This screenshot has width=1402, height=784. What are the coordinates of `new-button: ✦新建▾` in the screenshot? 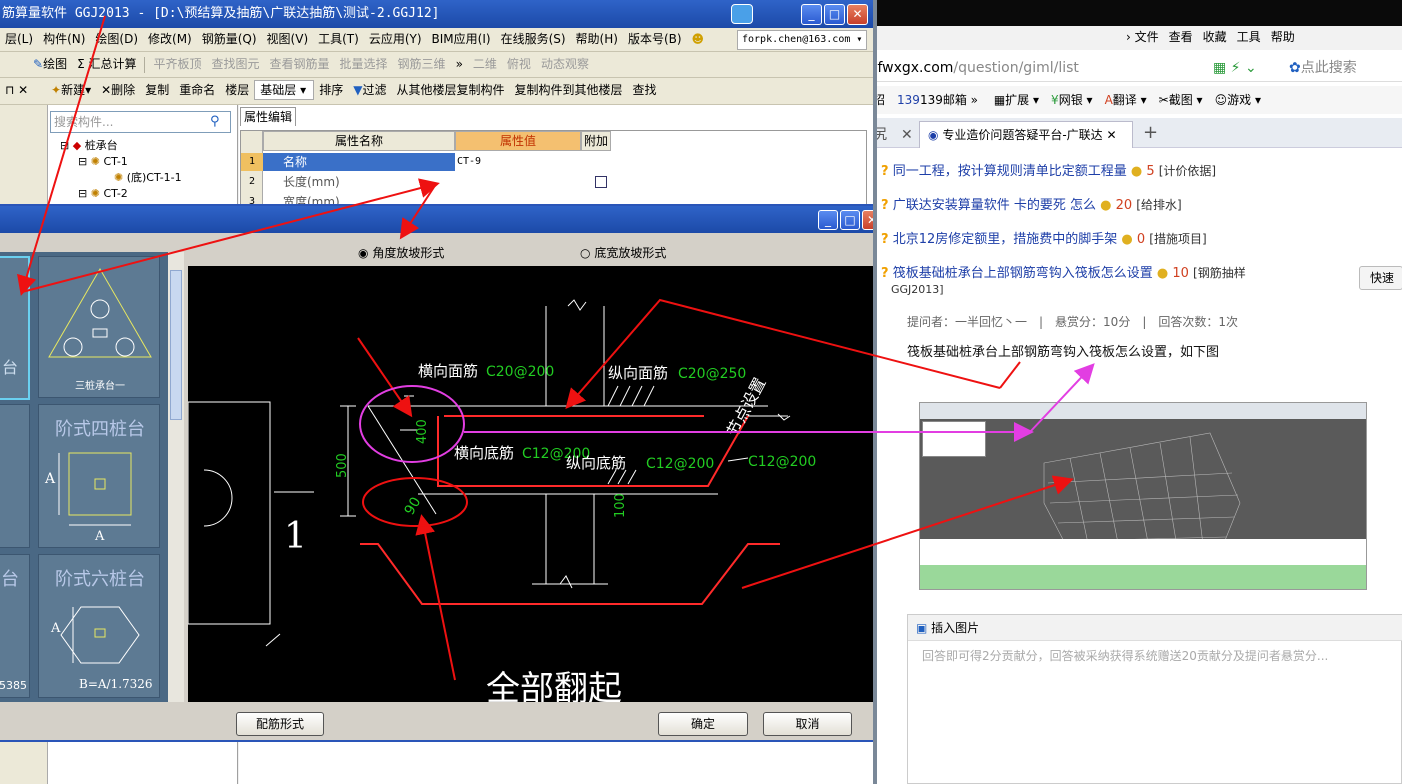 It's located at (71, 90).